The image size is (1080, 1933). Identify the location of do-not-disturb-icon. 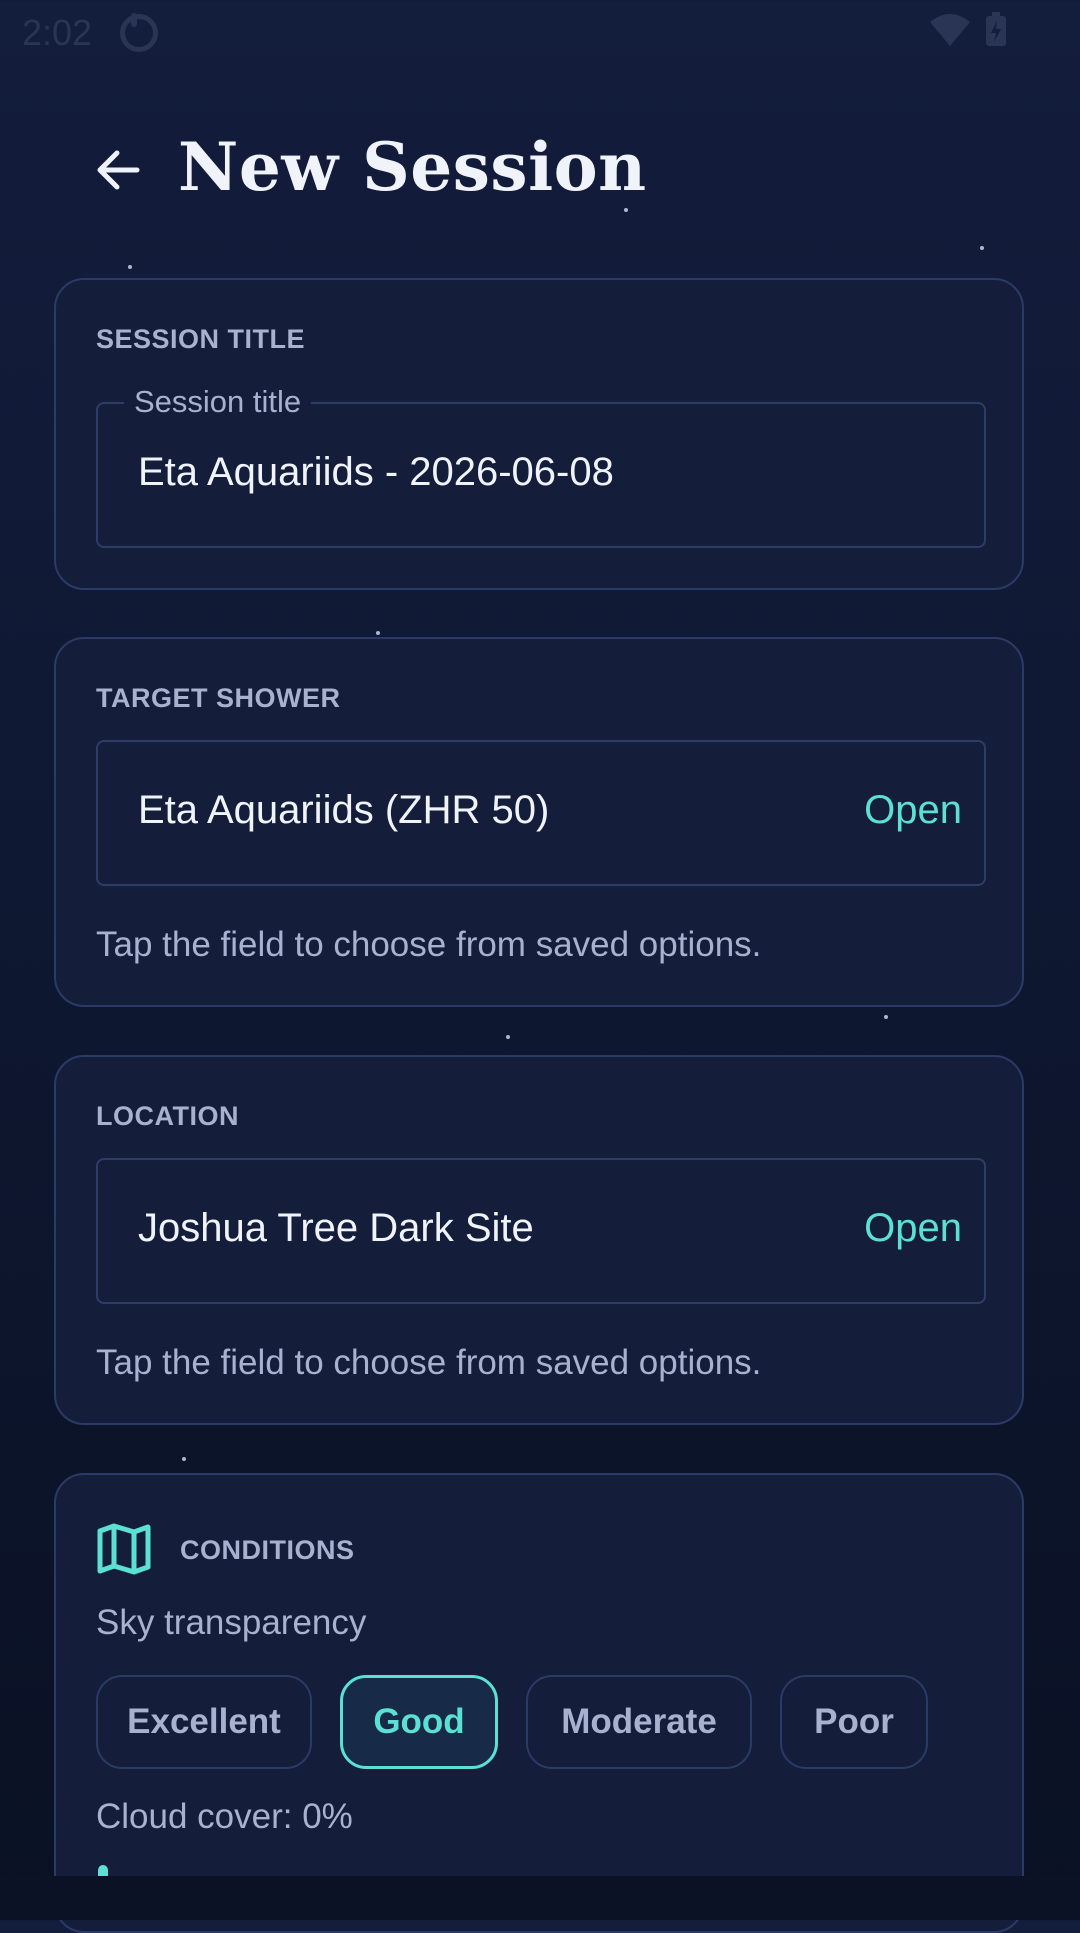
(139, 32).